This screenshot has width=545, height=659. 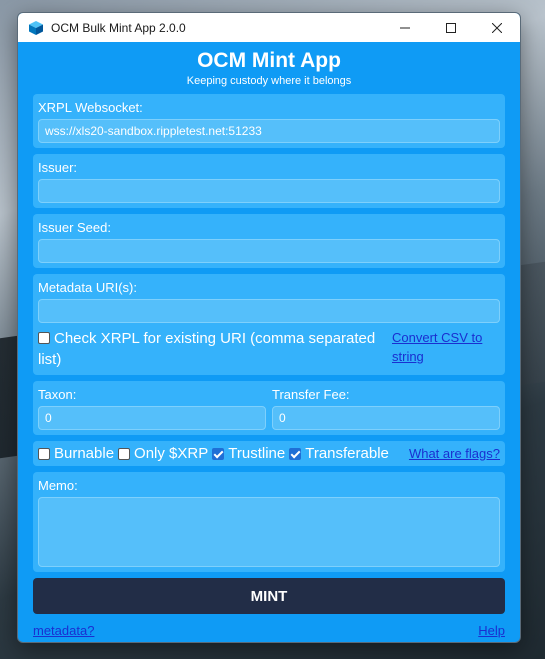 I want to click on issuer-seed-panel: Issuer Seed:, so click(x=269, y=241).